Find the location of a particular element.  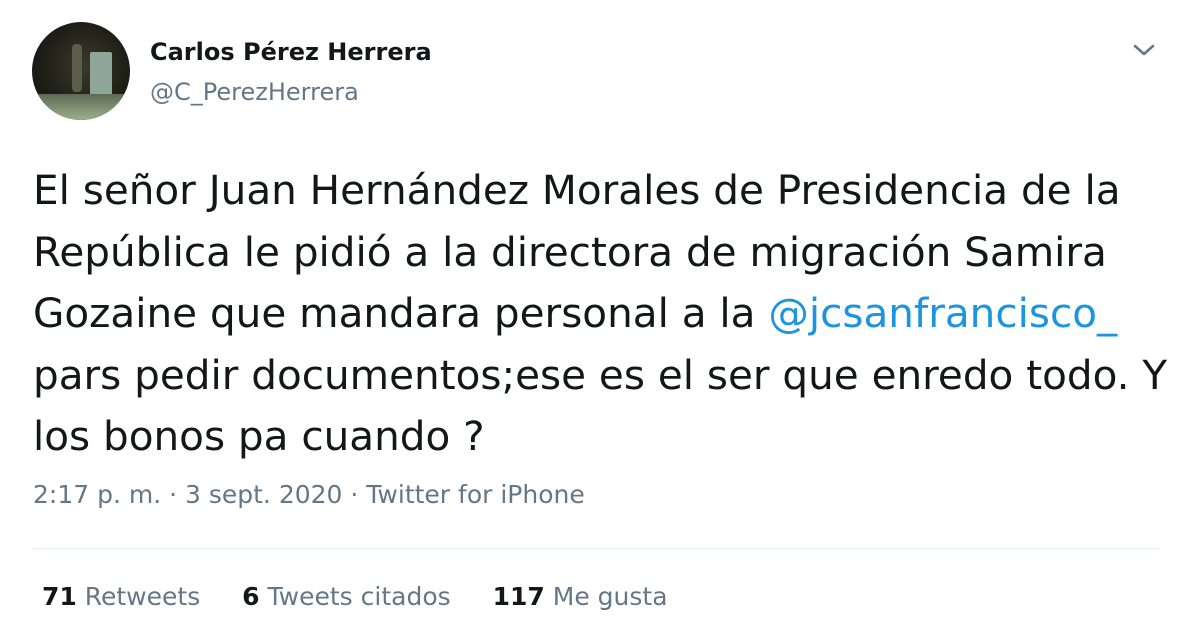

tweet-source: Twitter for iPhone is located at coordinates (475, 494).